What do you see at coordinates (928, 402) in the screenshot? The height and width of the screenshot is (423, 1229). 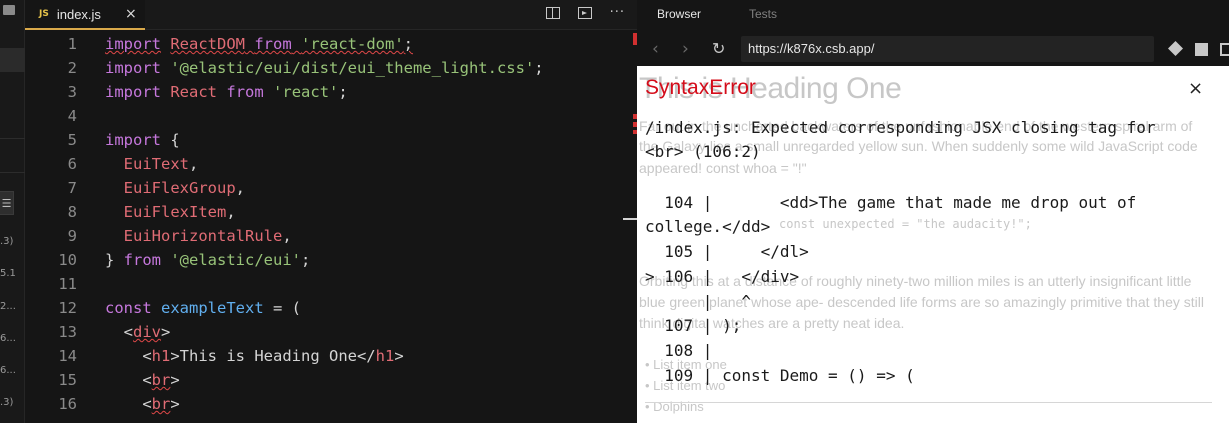 I see `error-divider` at bounding box center [928, 402].